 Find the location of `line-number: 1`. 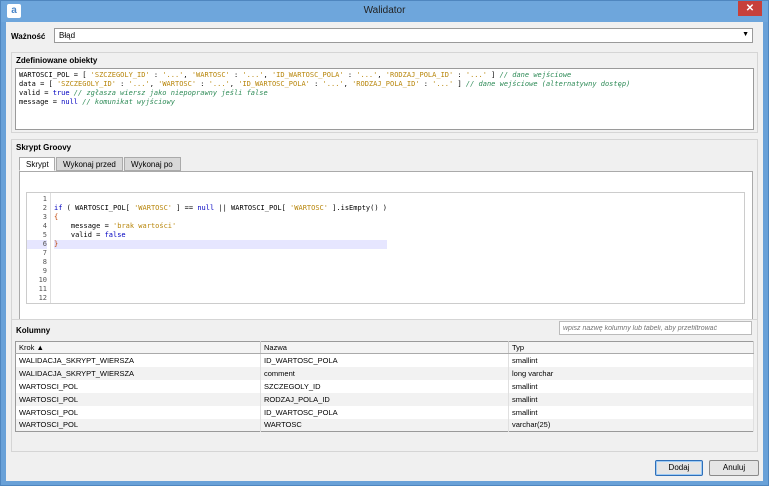

line-number: 1 is located at coordinates (44, 199).